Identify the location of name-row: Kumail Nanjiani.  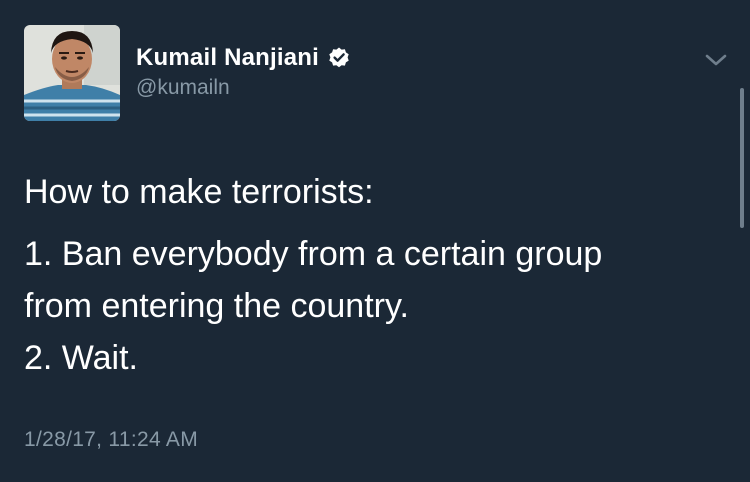
(243, 58).